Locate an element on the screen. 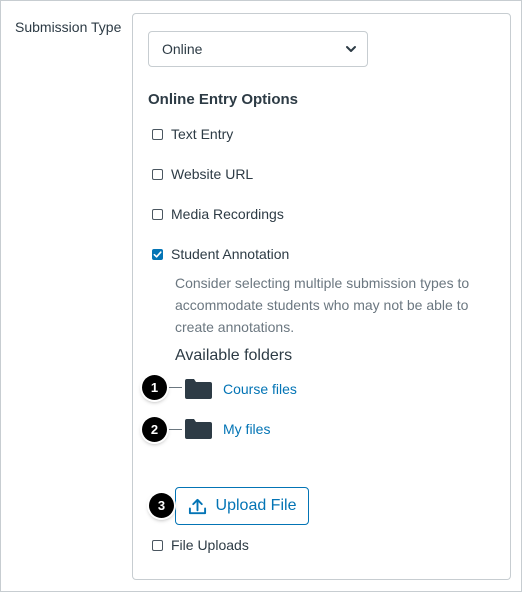 The height and width of the screenshot is (594, 524). media-recordings-label: Media Recordings is located at coordinates (227, 214).